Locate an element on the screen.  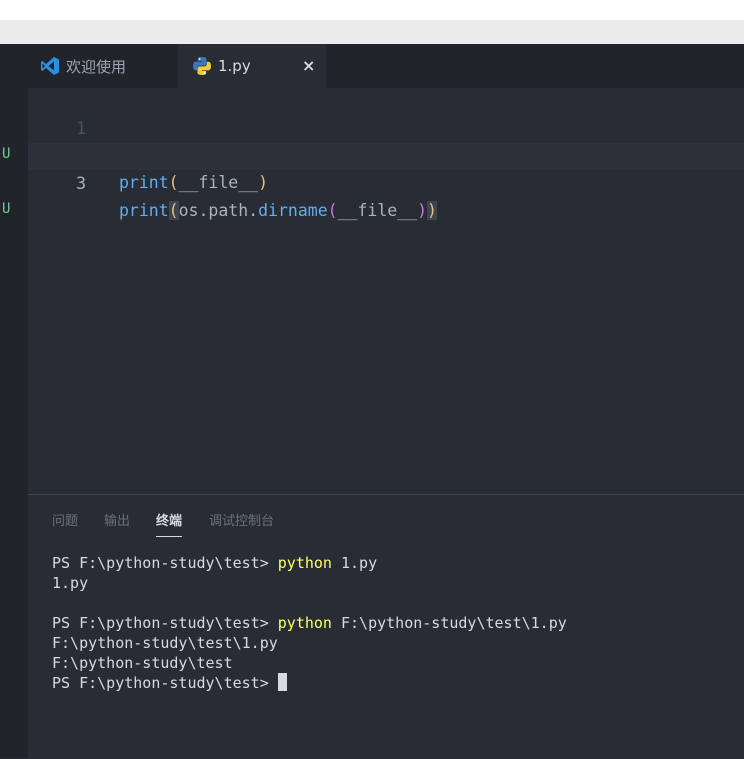
close-tab-icon: × is located at coordinates (308, 65).